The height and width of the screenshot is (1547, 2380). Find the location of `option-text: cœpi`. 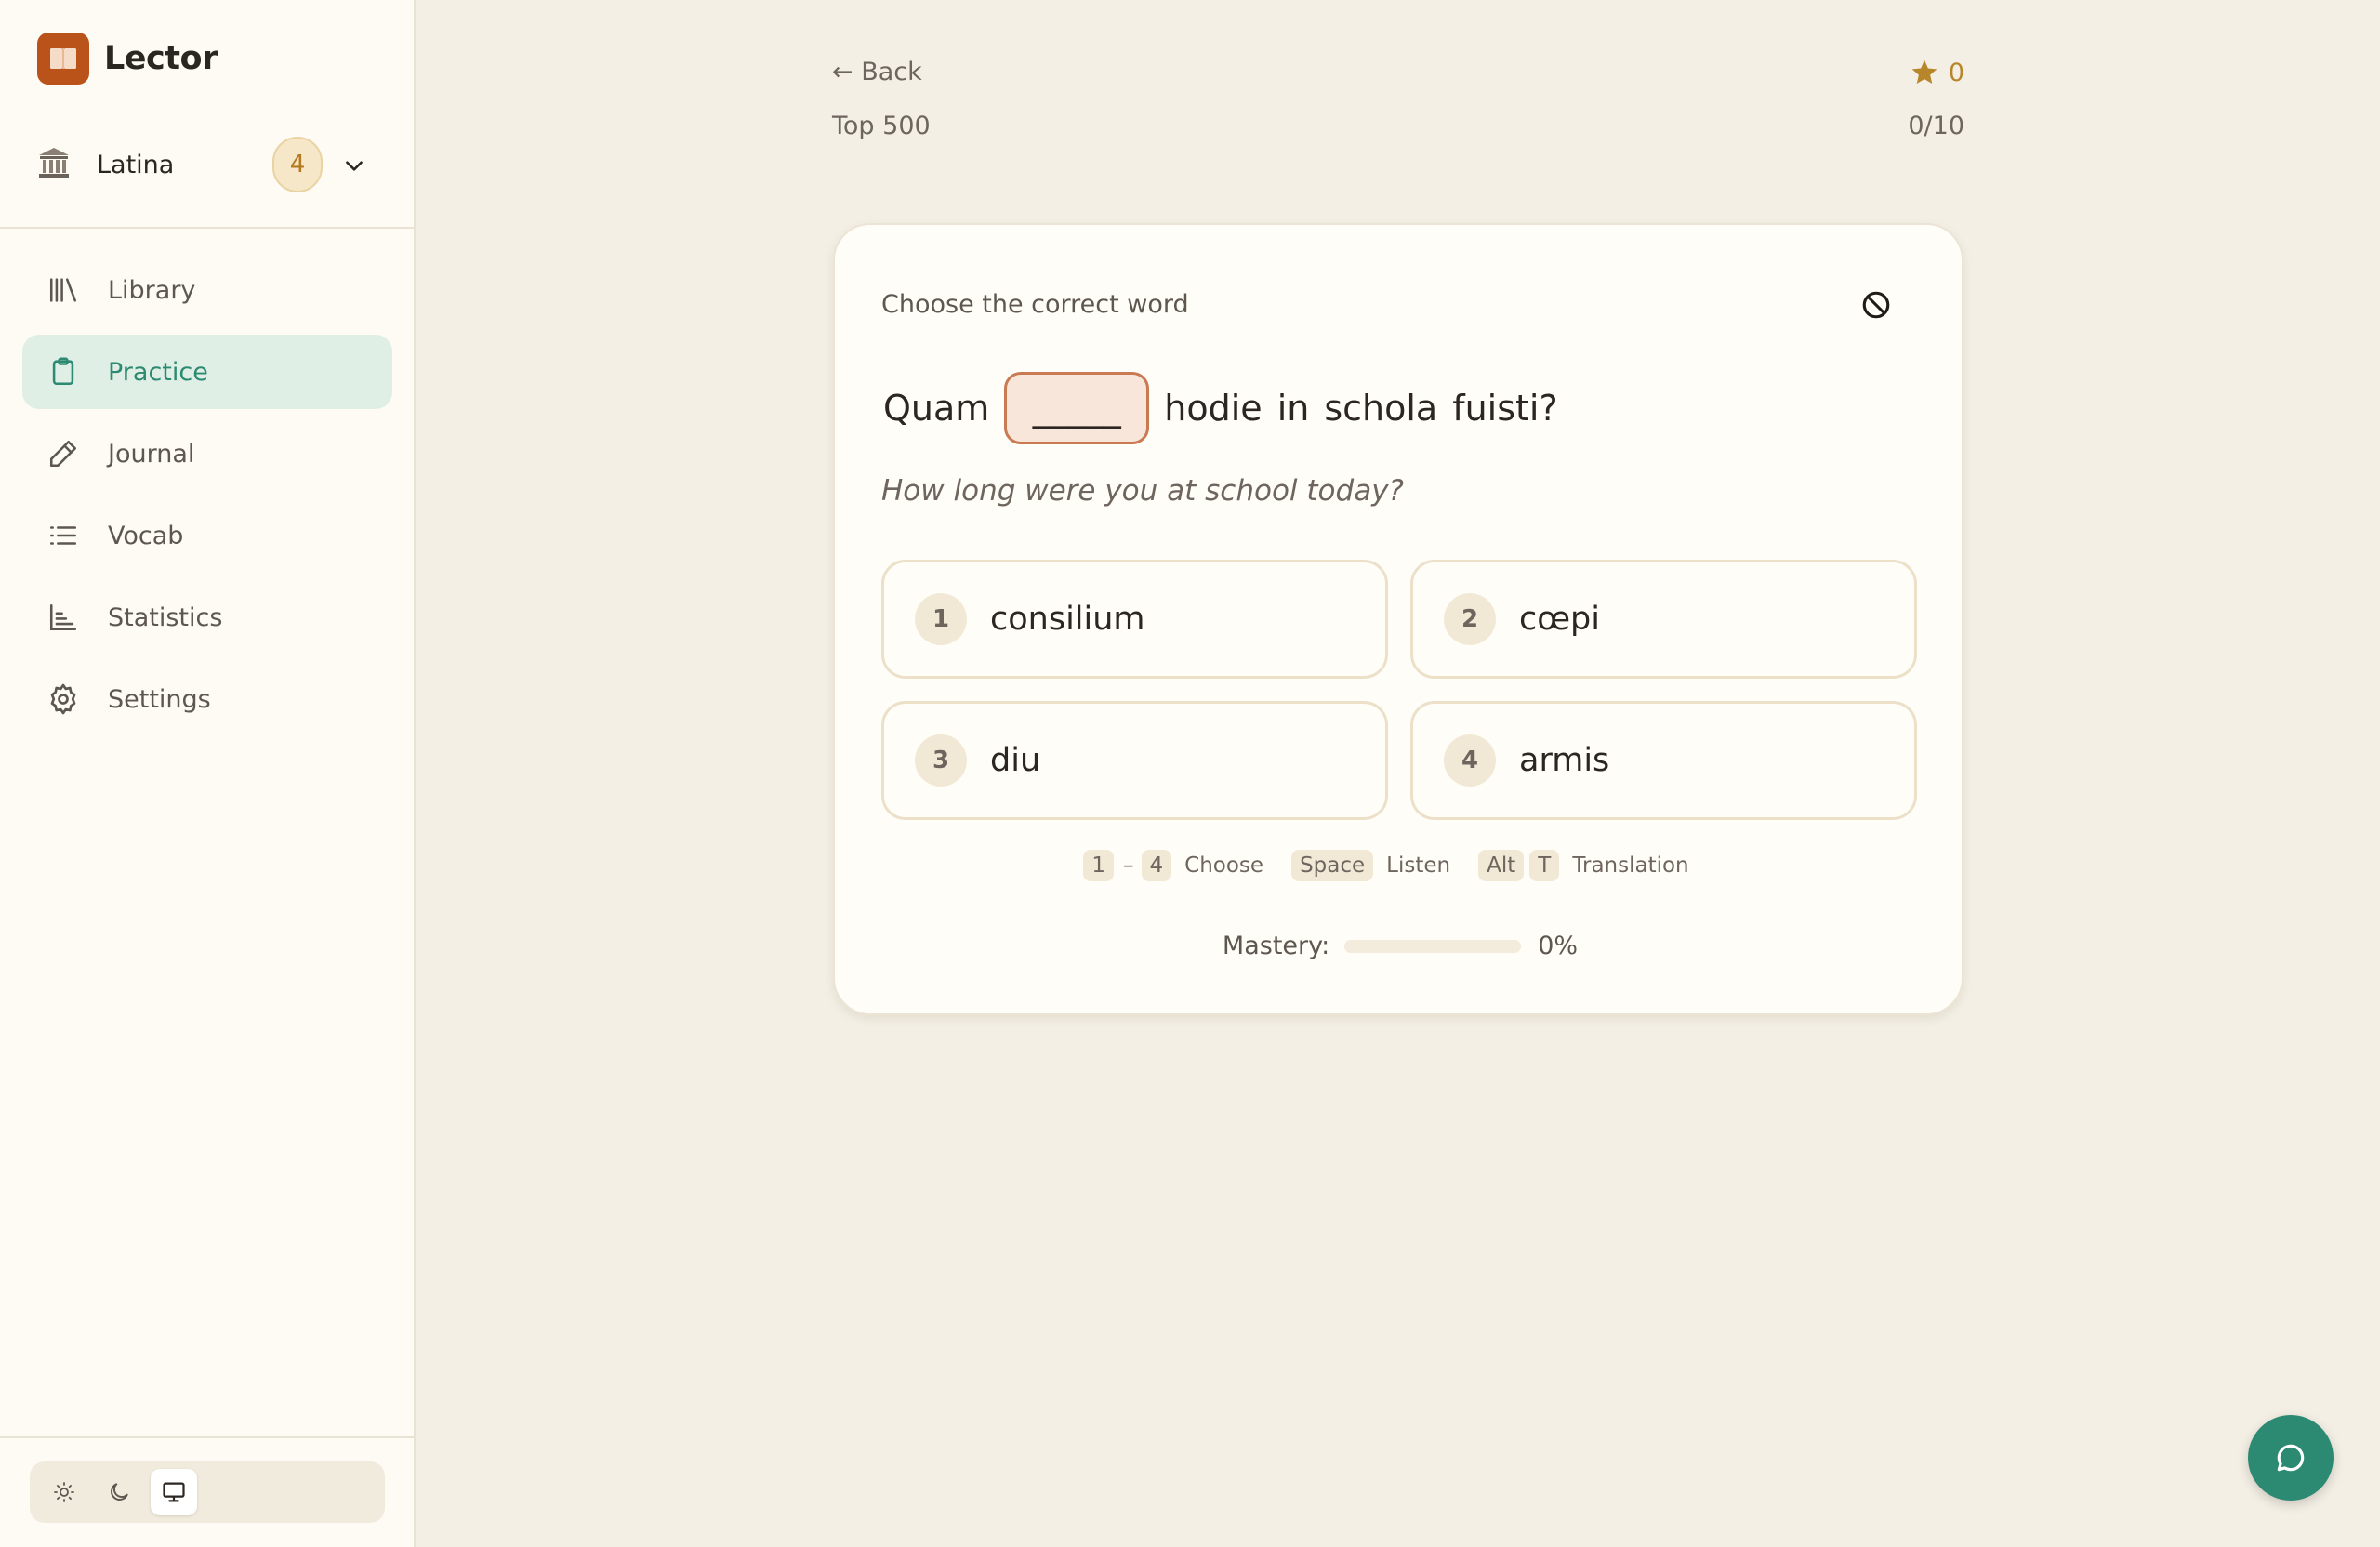

option-text: cœpi is located at coordinates (1559, 619).